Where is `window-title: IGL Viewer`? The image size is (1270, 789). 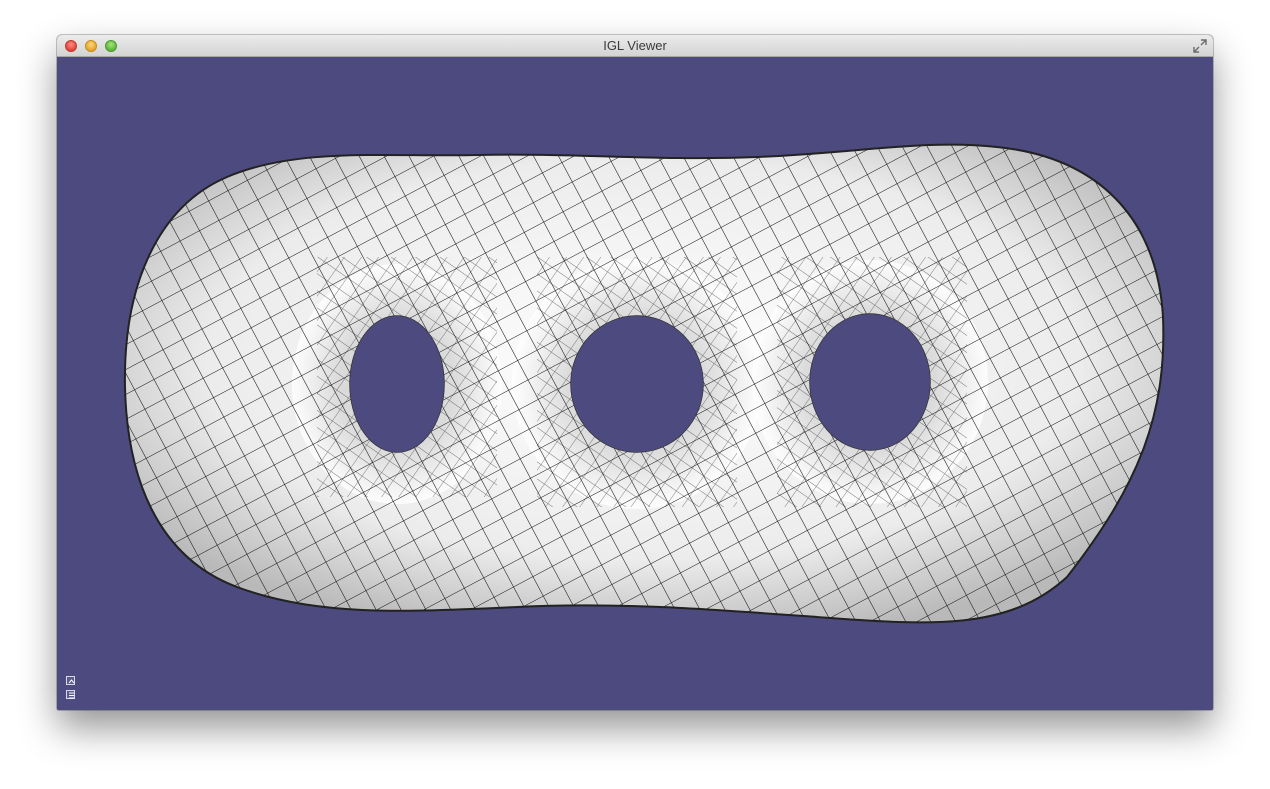
window-title: IGL Viewer is located at coordinates (635, 45).